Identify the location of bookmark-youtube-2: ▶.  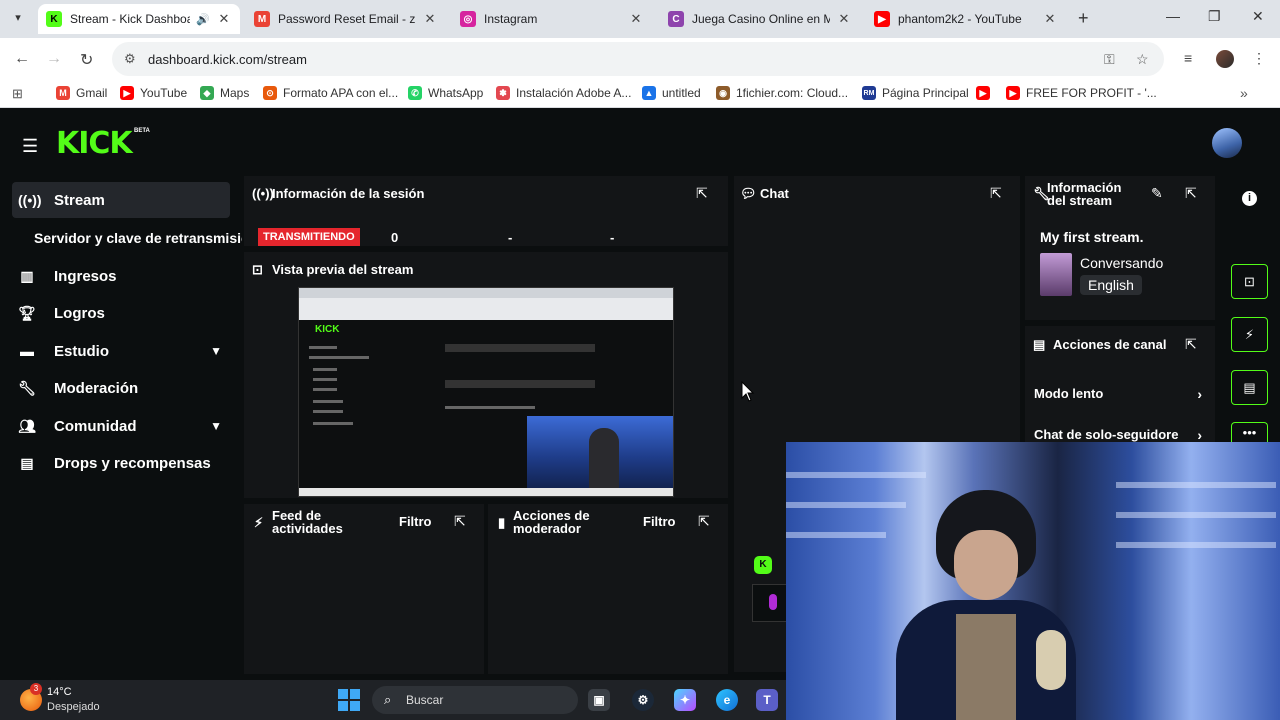
(986, 93).